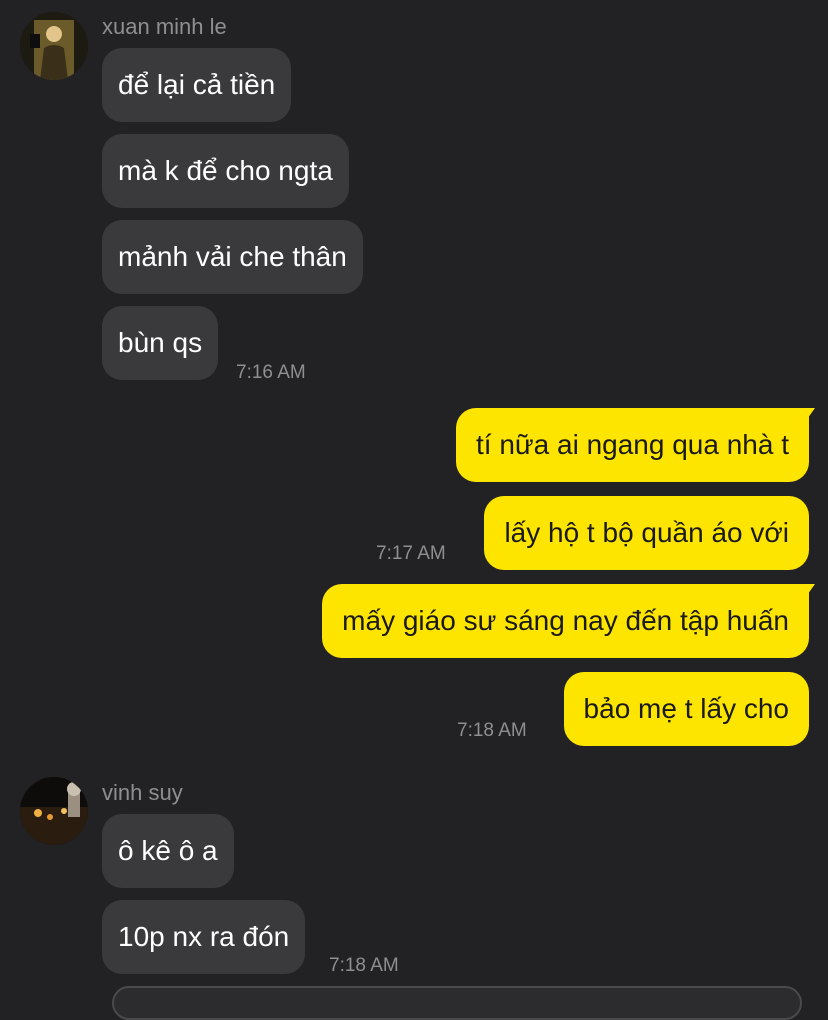 This screenshot has height=1020, width=828. I want to click on avatar-xuan-minh-le, so click(54, 46).